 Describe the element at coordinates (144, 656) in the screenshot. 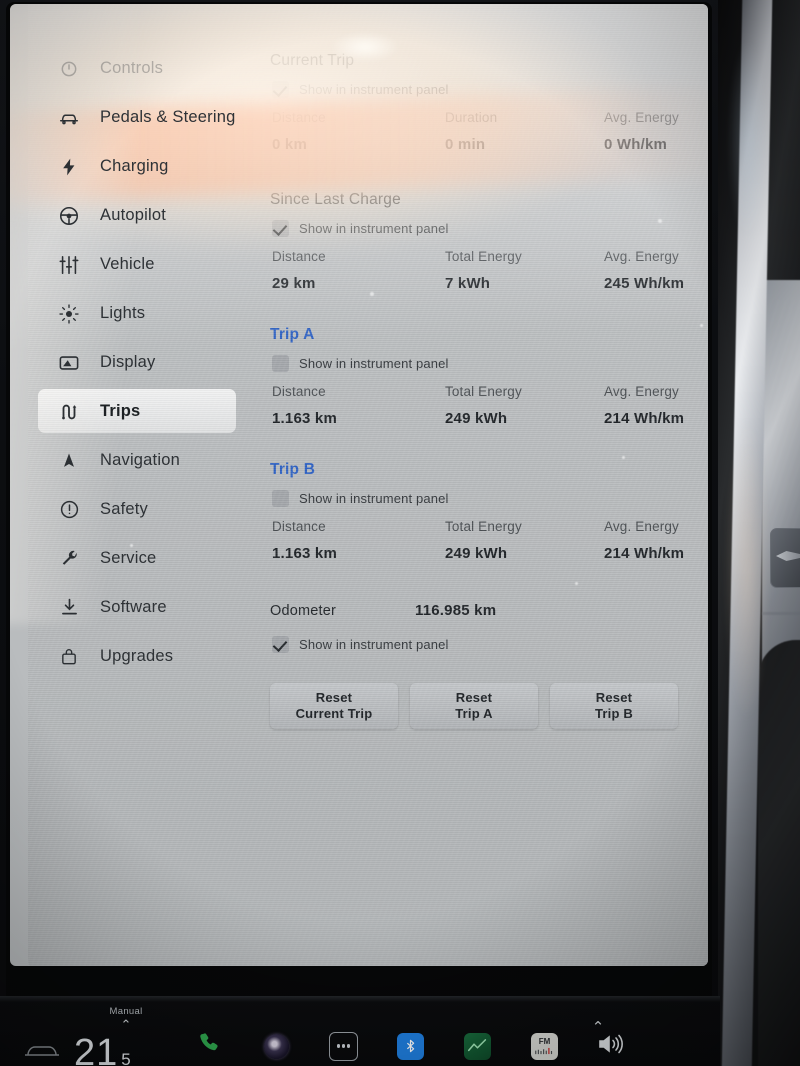

I see `sidebar-item-upgrades: Upgrades` at that location.